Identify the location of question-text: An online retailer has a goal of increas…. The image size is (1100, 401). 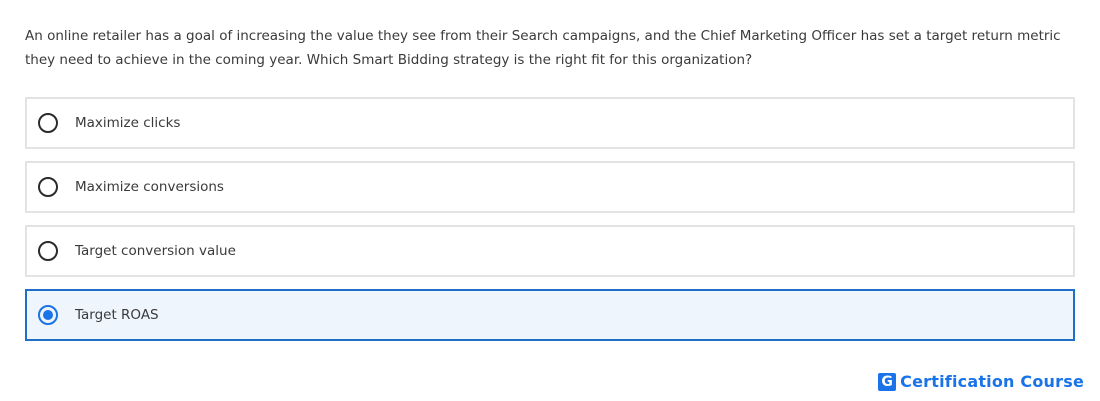
(543, 48).